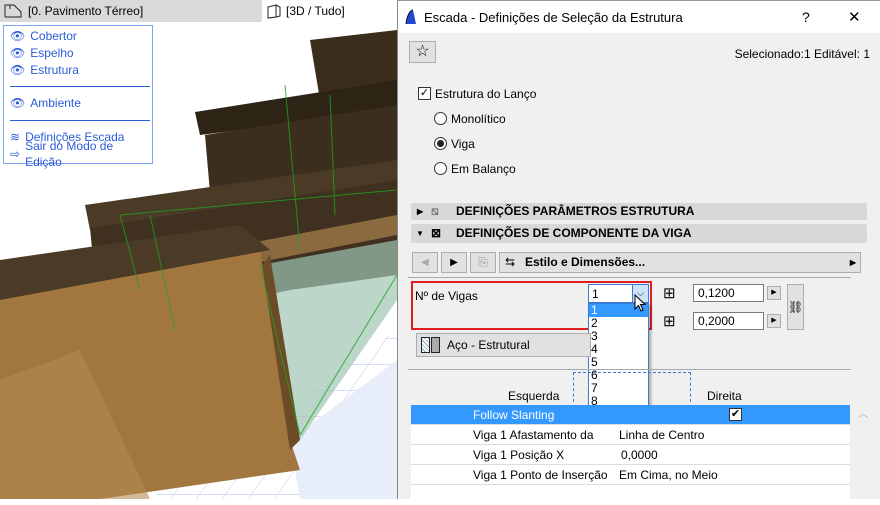 The width and height of the screenshot is (880, 505). I want to click on favorites-button: ☆, so click(422, 52).